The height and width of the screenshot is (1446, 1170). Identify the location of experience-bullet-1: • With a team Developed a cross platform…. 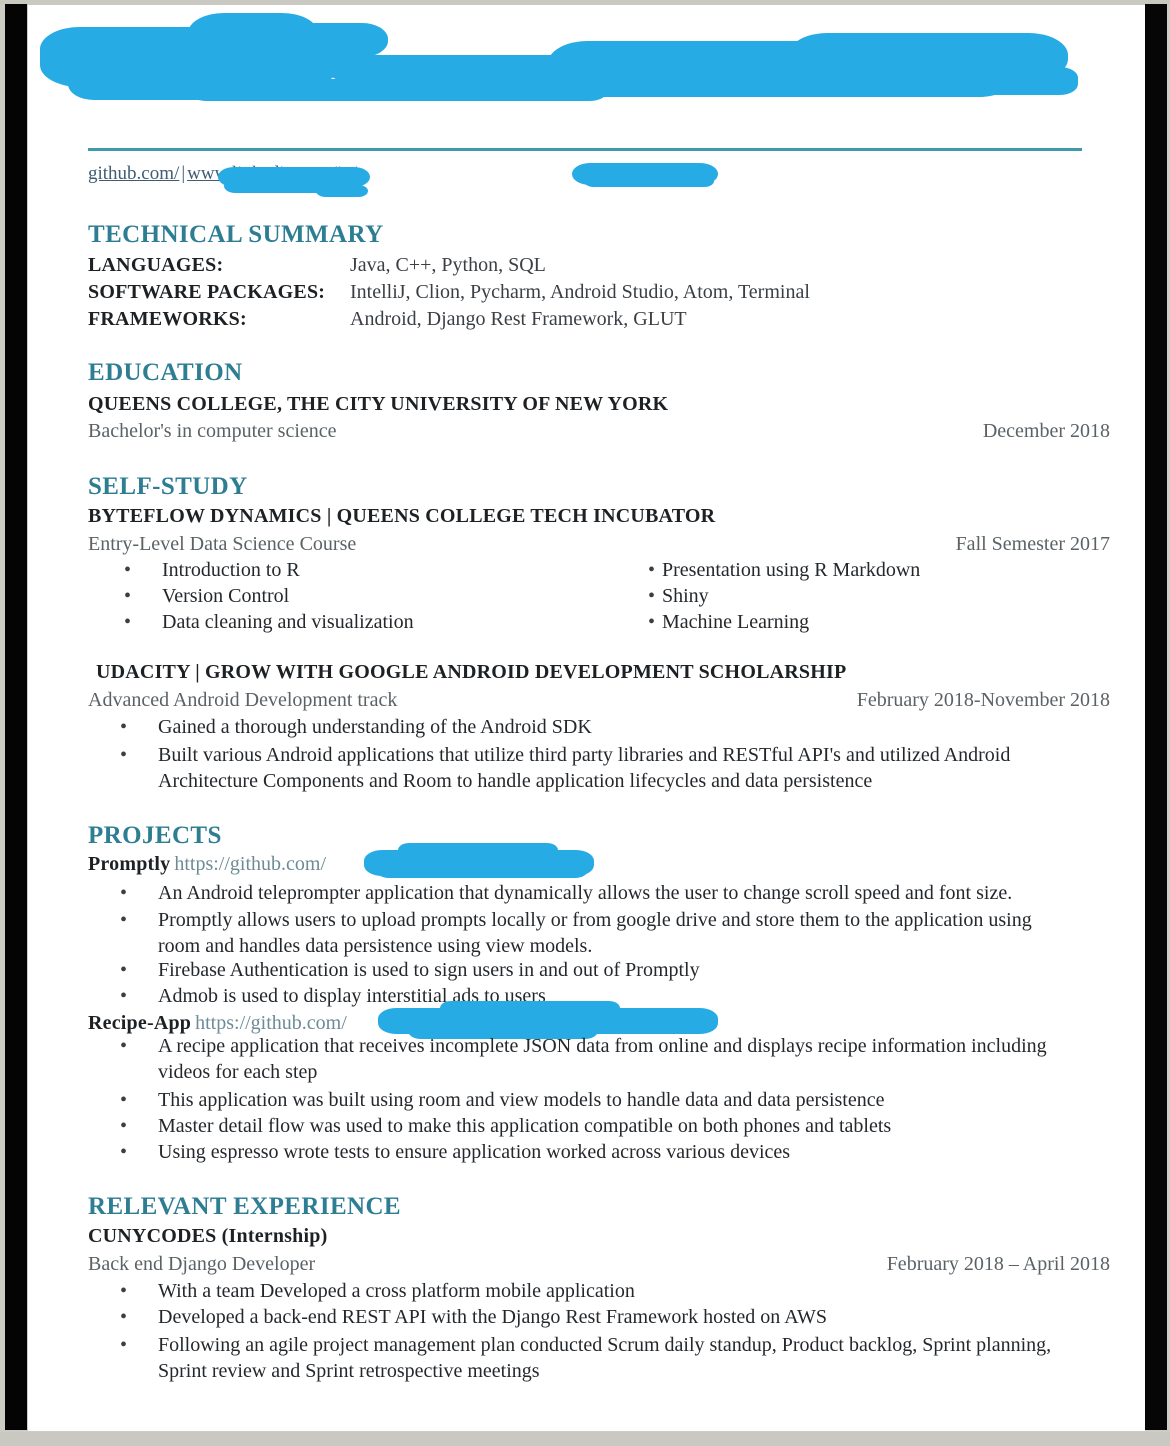
(615, 1291).